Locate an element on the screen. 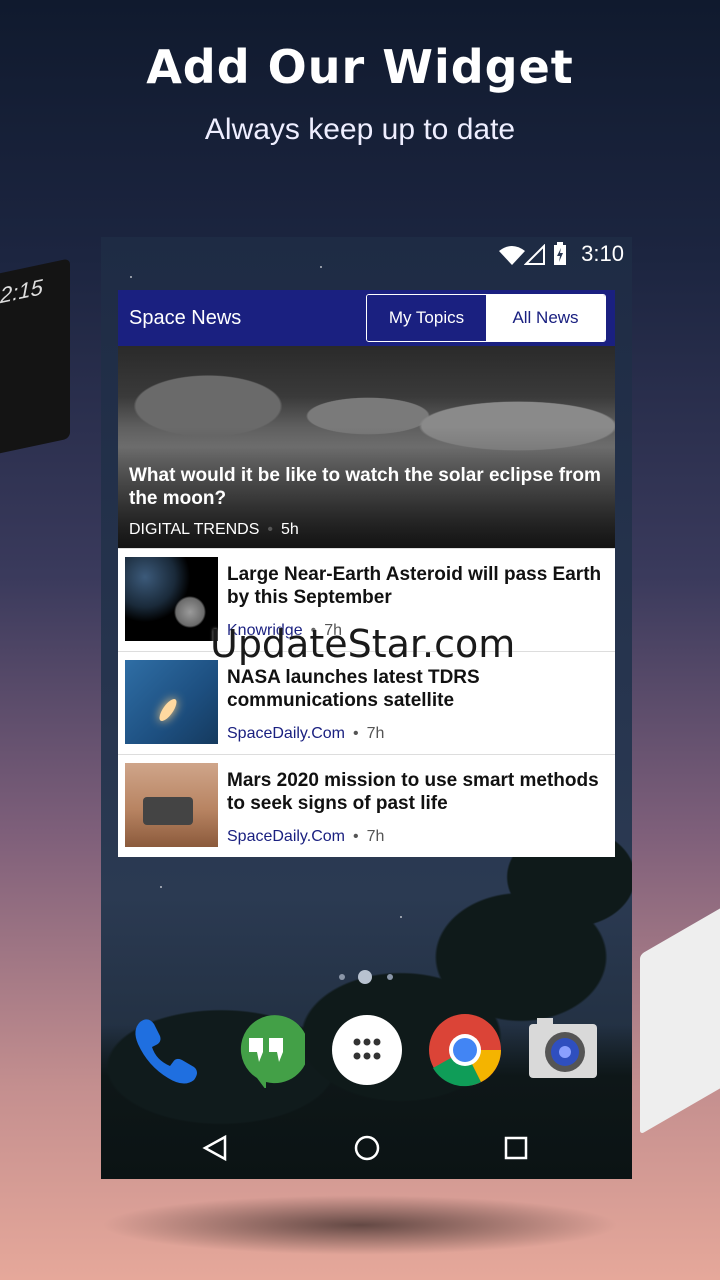 The image size is (720, 1280). app-dock is located at coordinates (366, 1054).